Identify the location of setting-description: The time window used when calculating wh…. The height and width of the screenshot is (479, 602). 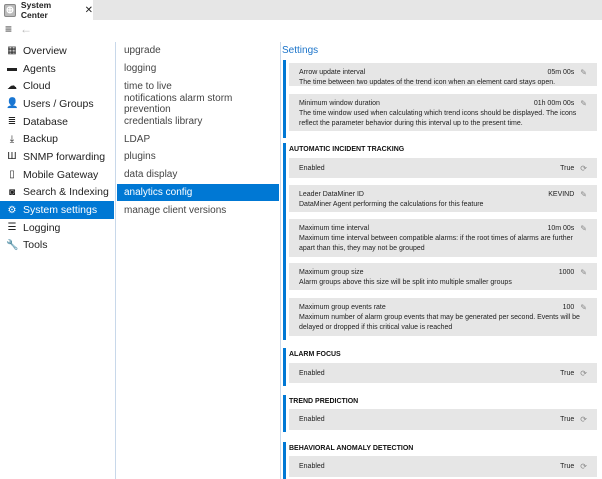
(438, 118).